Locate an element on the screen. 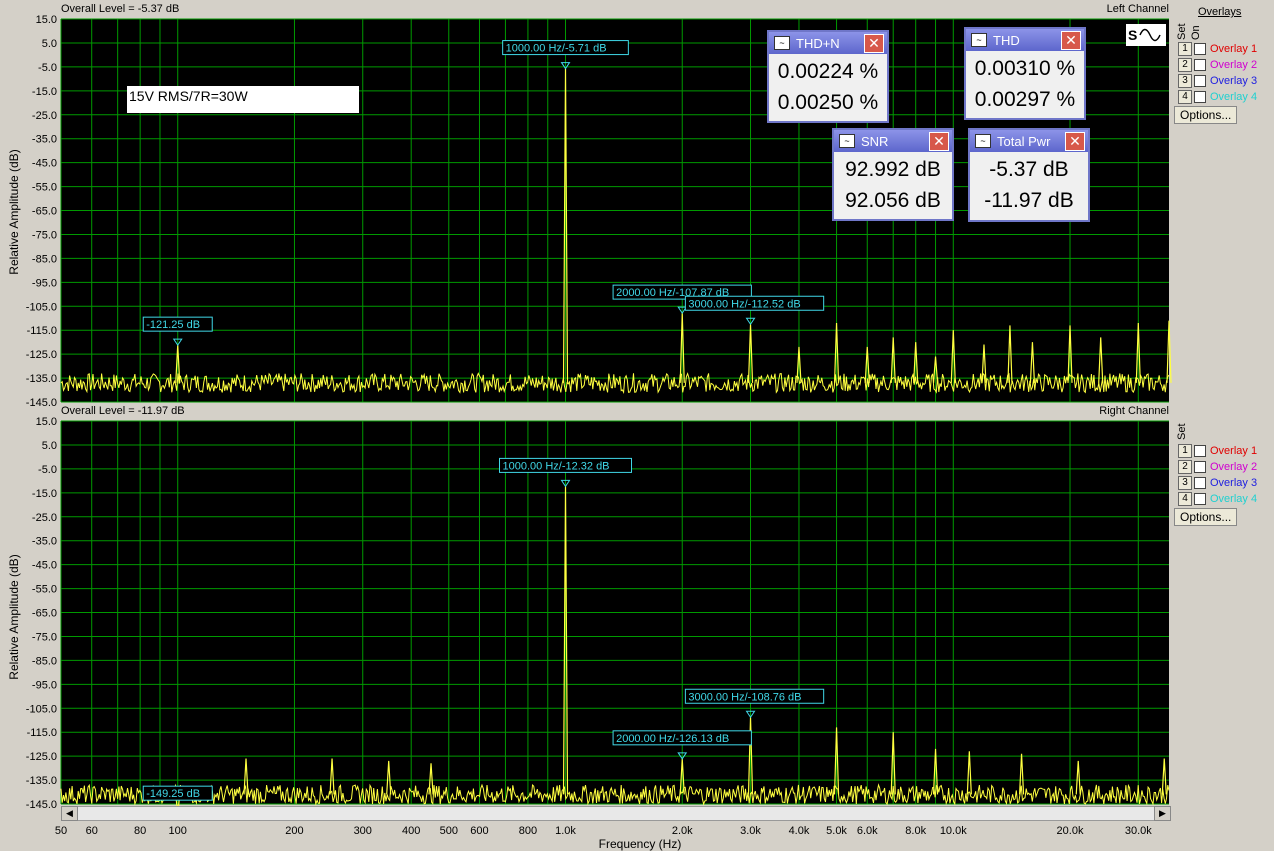 This screenshot has width=1274, height=851. x-tick-label: 8.0k is located at coordinates (915, 831).